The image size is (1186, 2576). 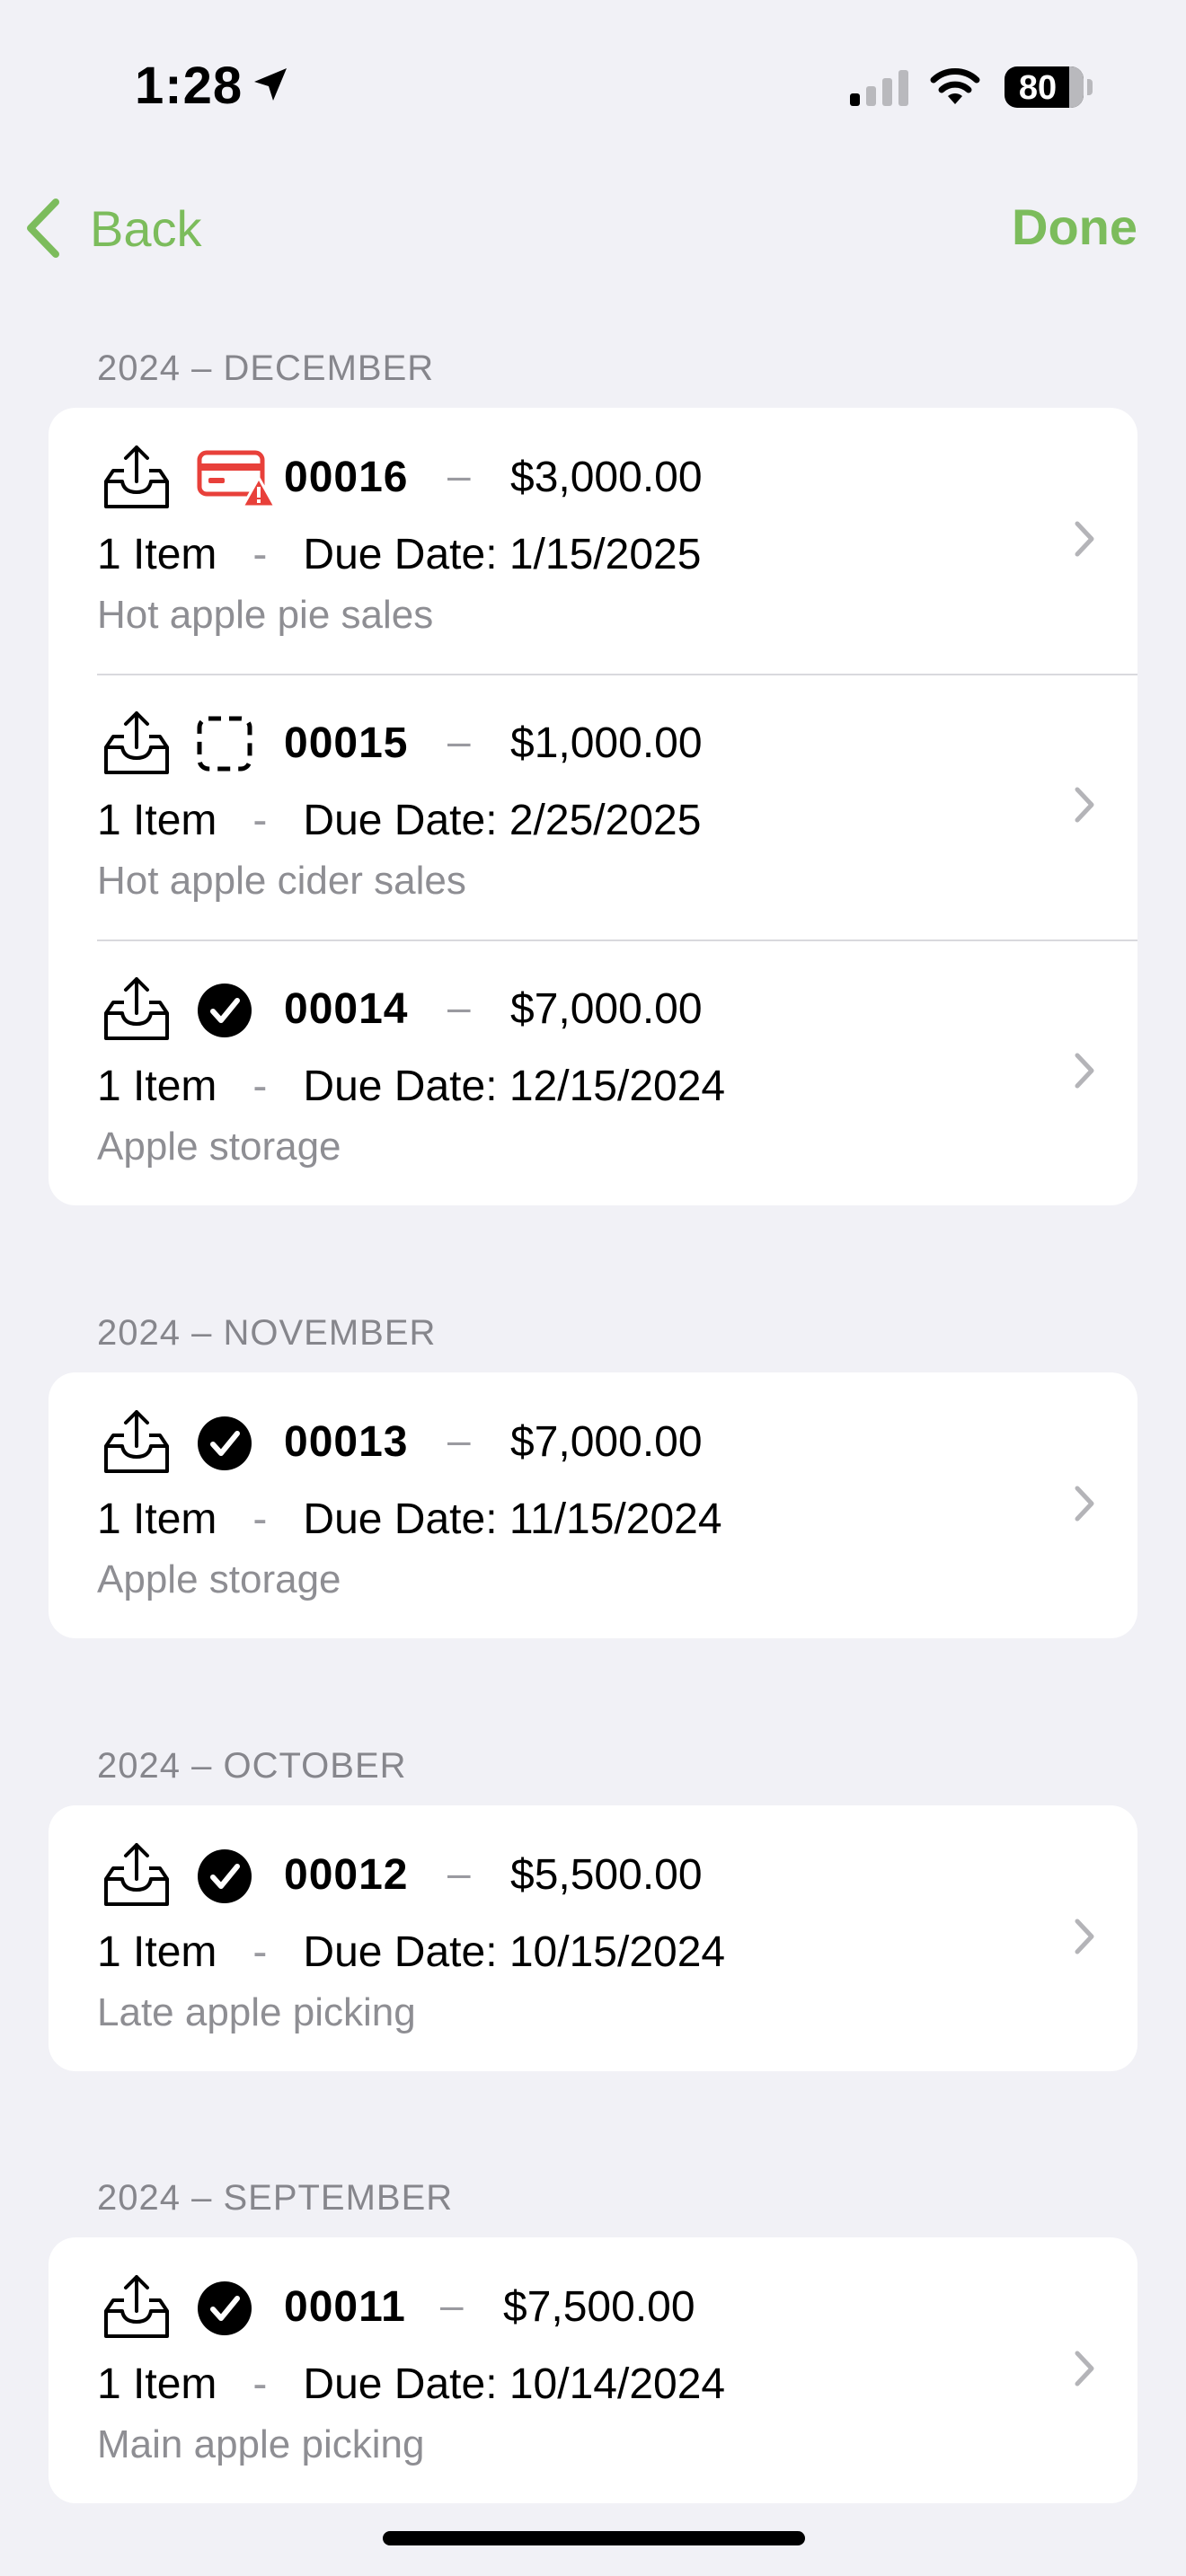 I want to click on home-indicator, so click(x=594, y=2538).